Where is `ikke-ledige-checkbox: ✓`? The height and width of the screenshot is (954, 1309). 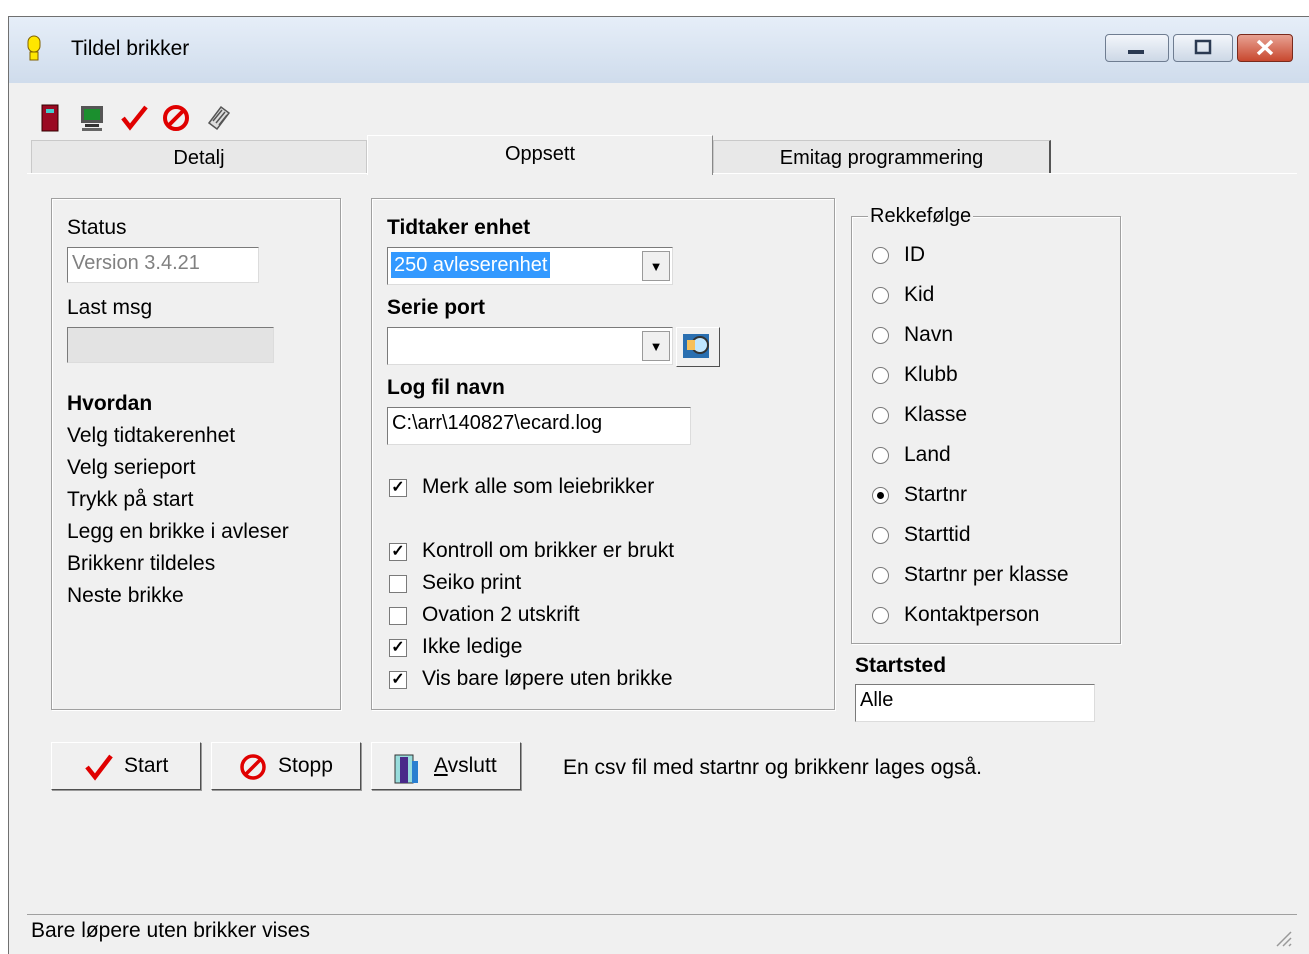
ikke-ledige-checkbox: ✓ is located at coordinates (398, 648).